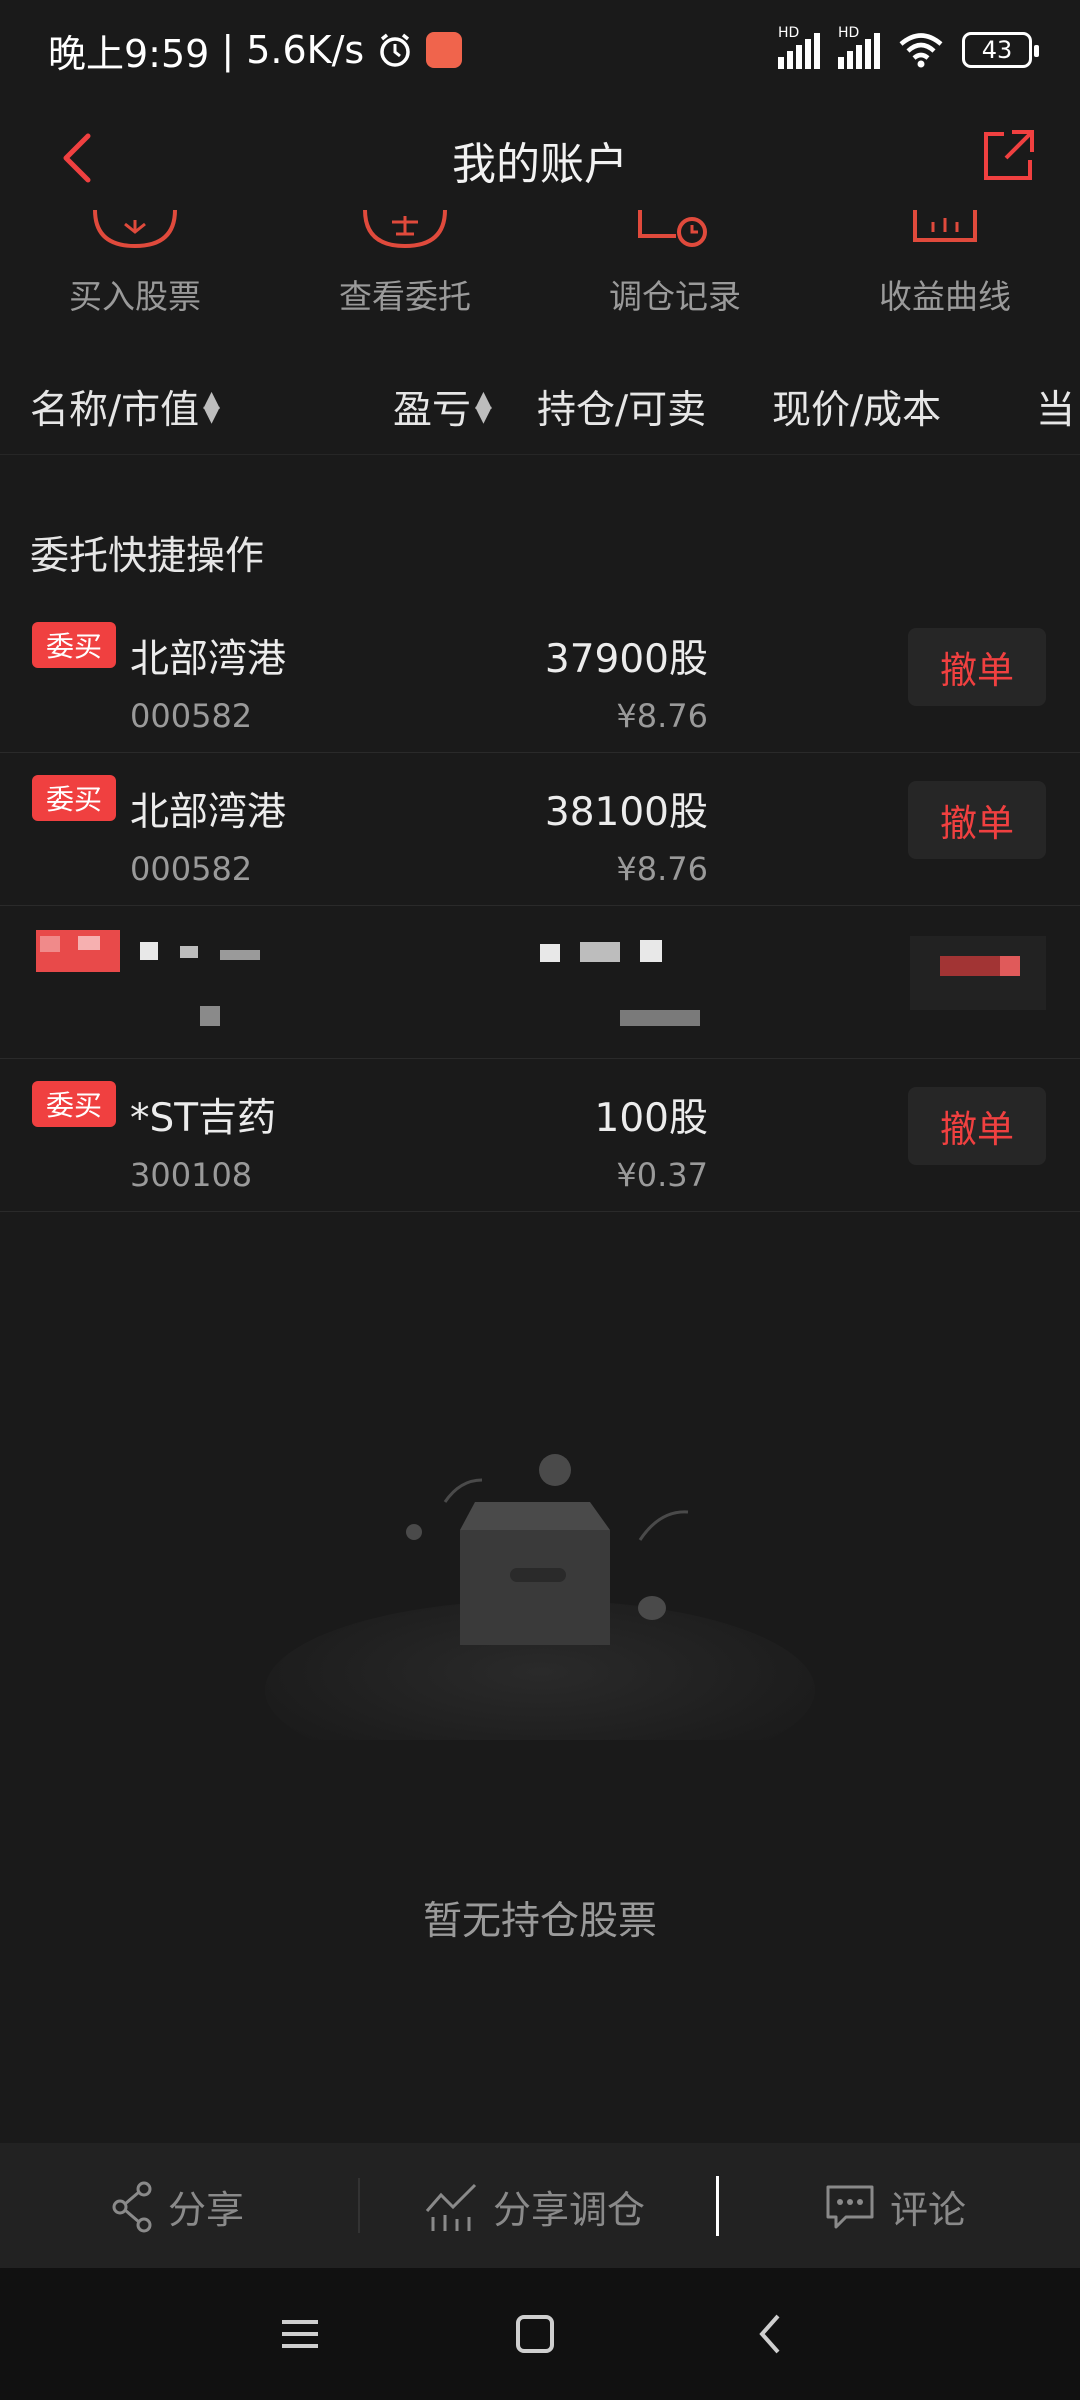  Describe the element at coordinates (540, 1135) in the screenshot. I see `order-row: 委买 *ST吉药 300108 100股 ¥0.37 撤单` at that location.